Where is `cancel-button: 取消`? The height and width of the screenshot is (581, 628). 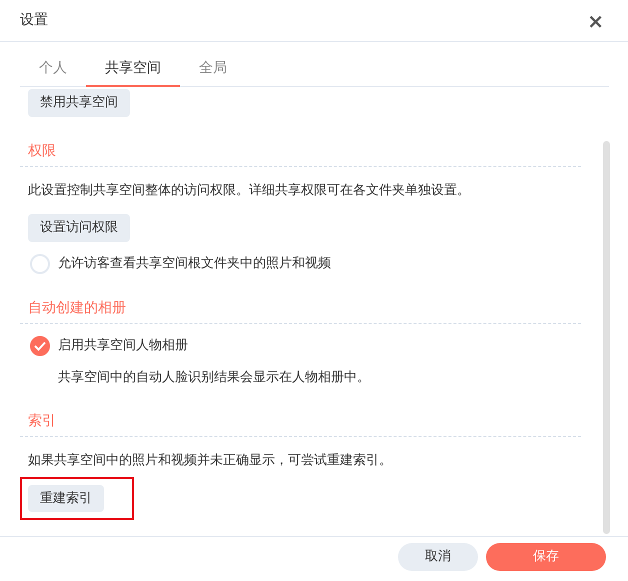
cancel-button: 取消 is located at coordinates (438, 557).